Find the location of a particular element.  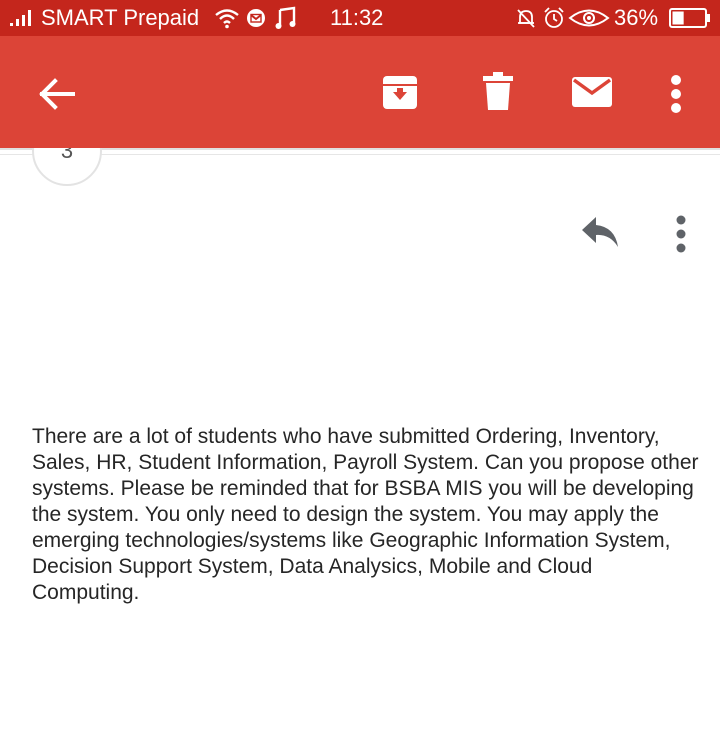

reply-icon is located at coordinates (600, 232).